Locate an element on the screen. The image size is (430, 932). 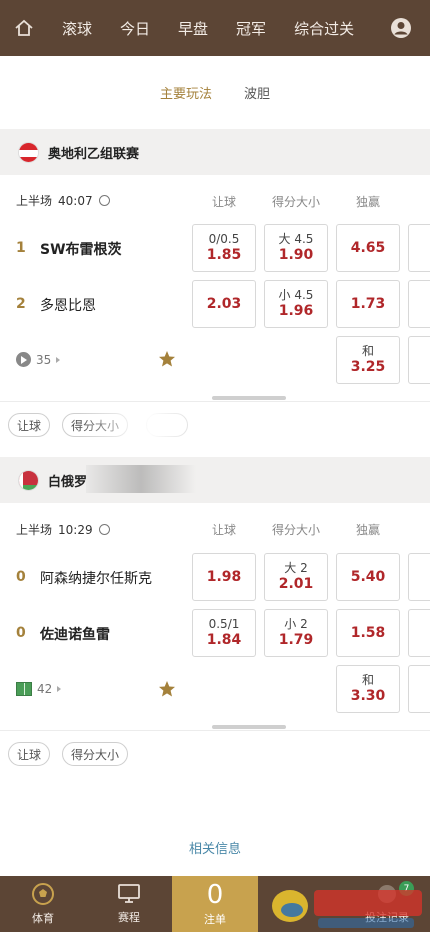
nav-bet-slip: 0 注单 is located at coordinates (215, 904).